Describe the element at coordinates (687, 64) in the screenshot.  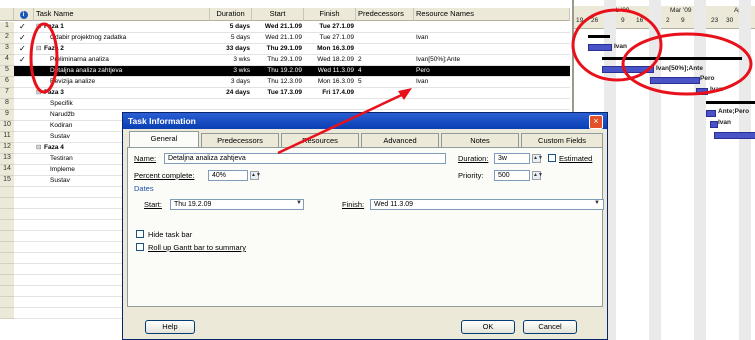
I see `annotation-ellipse-gantt-bars` at that location.